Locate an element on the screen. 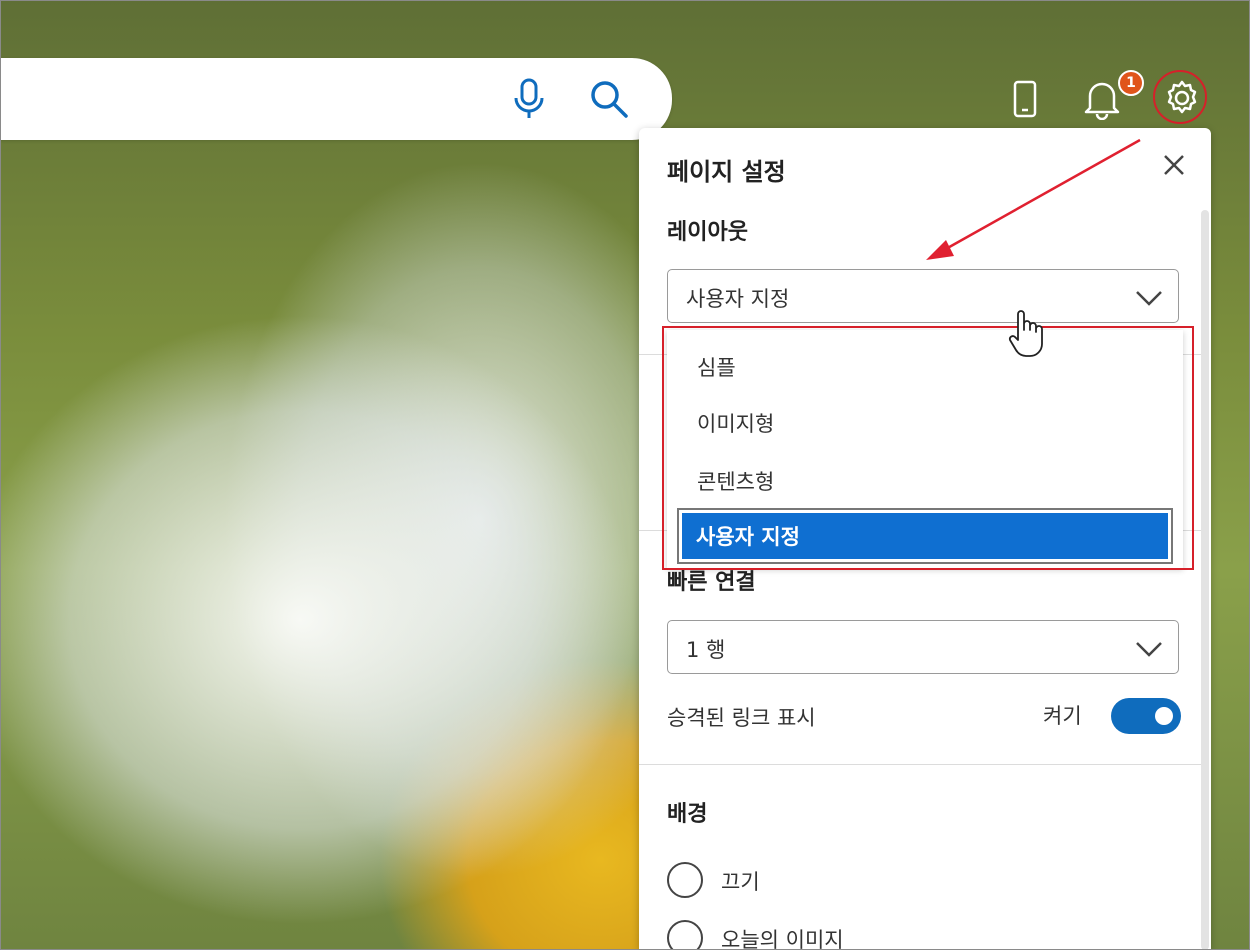  toggle-state-label: 켜기 is located at coordinates (1062, 716).